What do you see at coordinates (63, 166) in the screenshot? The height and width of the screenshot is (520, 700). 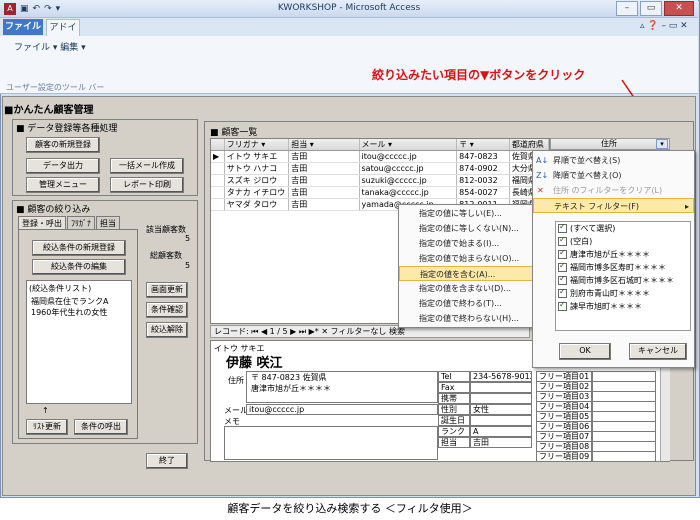 I see `export-button: データ出力` at bounding box center [63, 166].